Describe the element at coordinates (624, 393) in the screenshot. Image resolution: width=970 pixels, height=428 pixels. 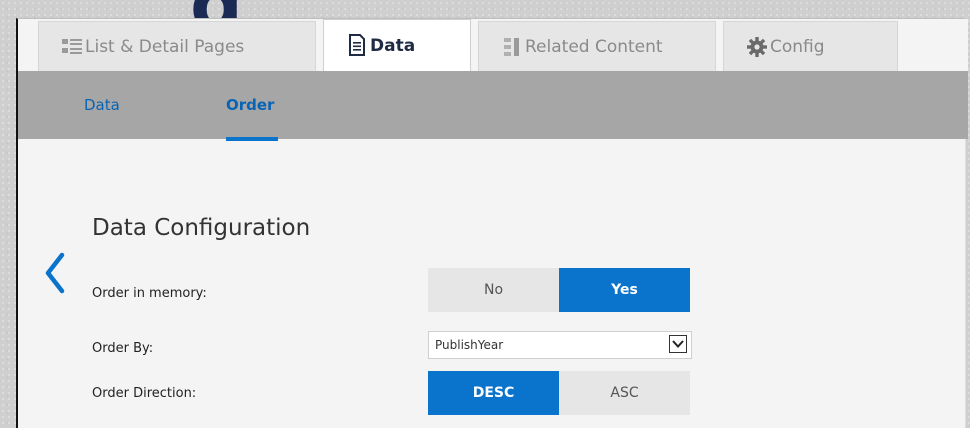
I see `order-direction-asc-button: ASC` at that location.